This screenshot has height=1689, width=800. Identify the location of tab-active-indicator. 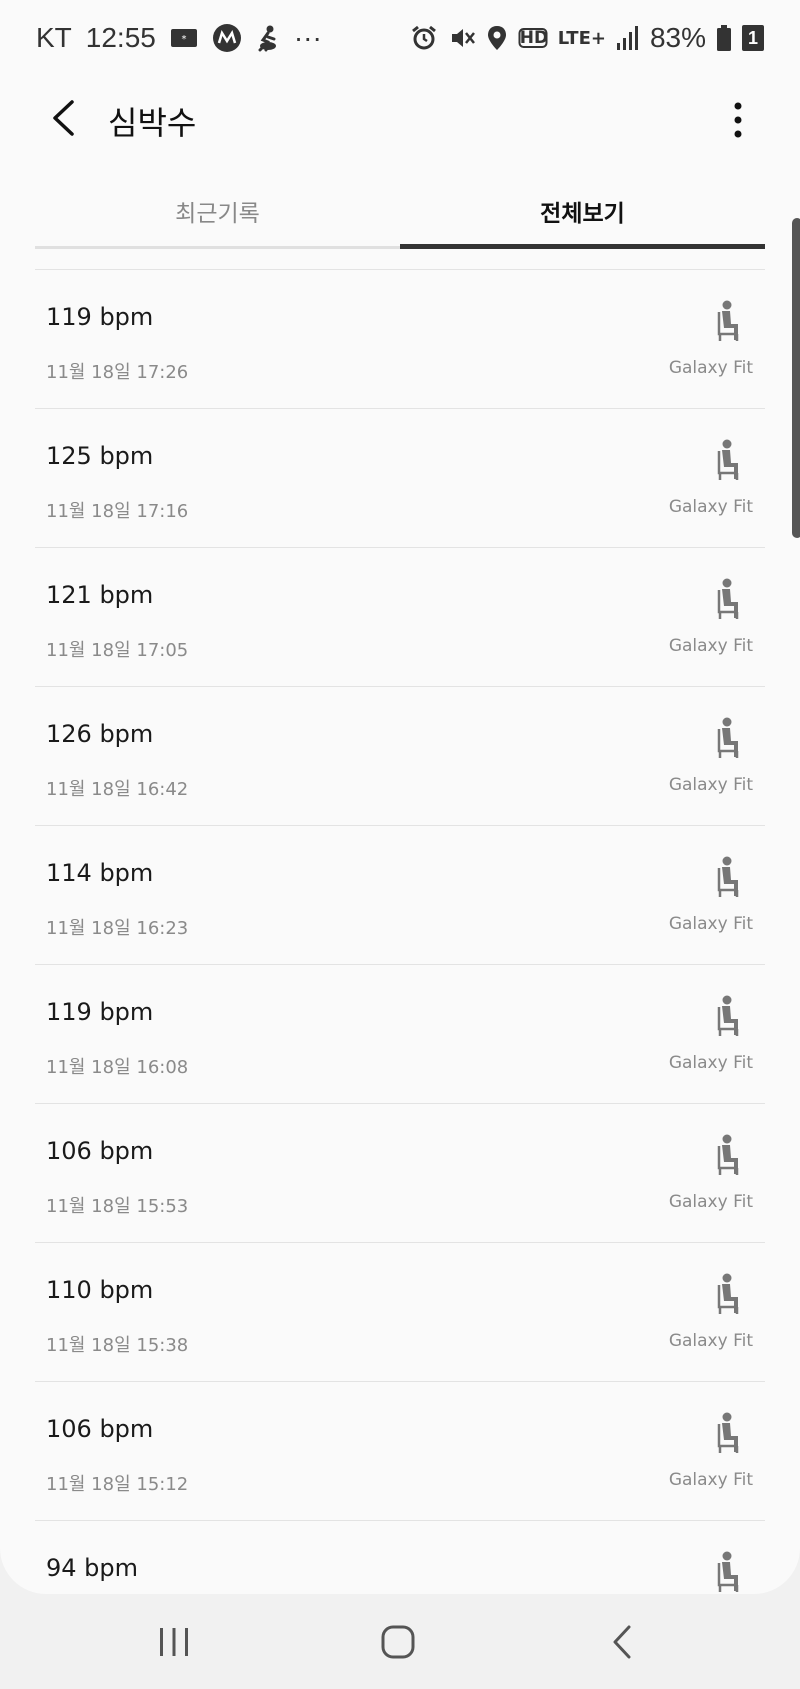
(582, 246).